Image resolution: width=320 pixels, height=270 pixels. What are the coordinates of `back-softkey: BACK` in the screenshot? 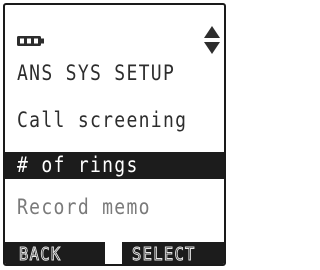 It's located at (55, 253).